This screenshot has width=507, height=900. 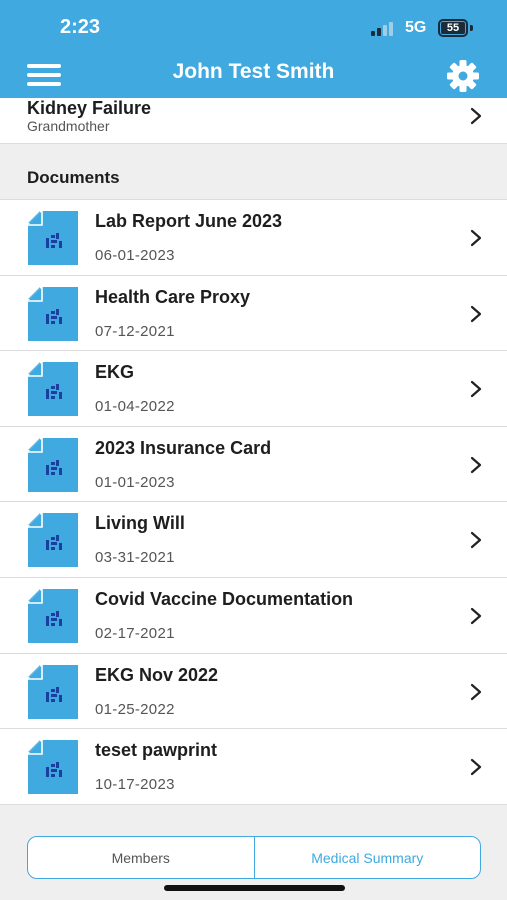 I want to click on document-name: EKG, so click(x=115, y=372).